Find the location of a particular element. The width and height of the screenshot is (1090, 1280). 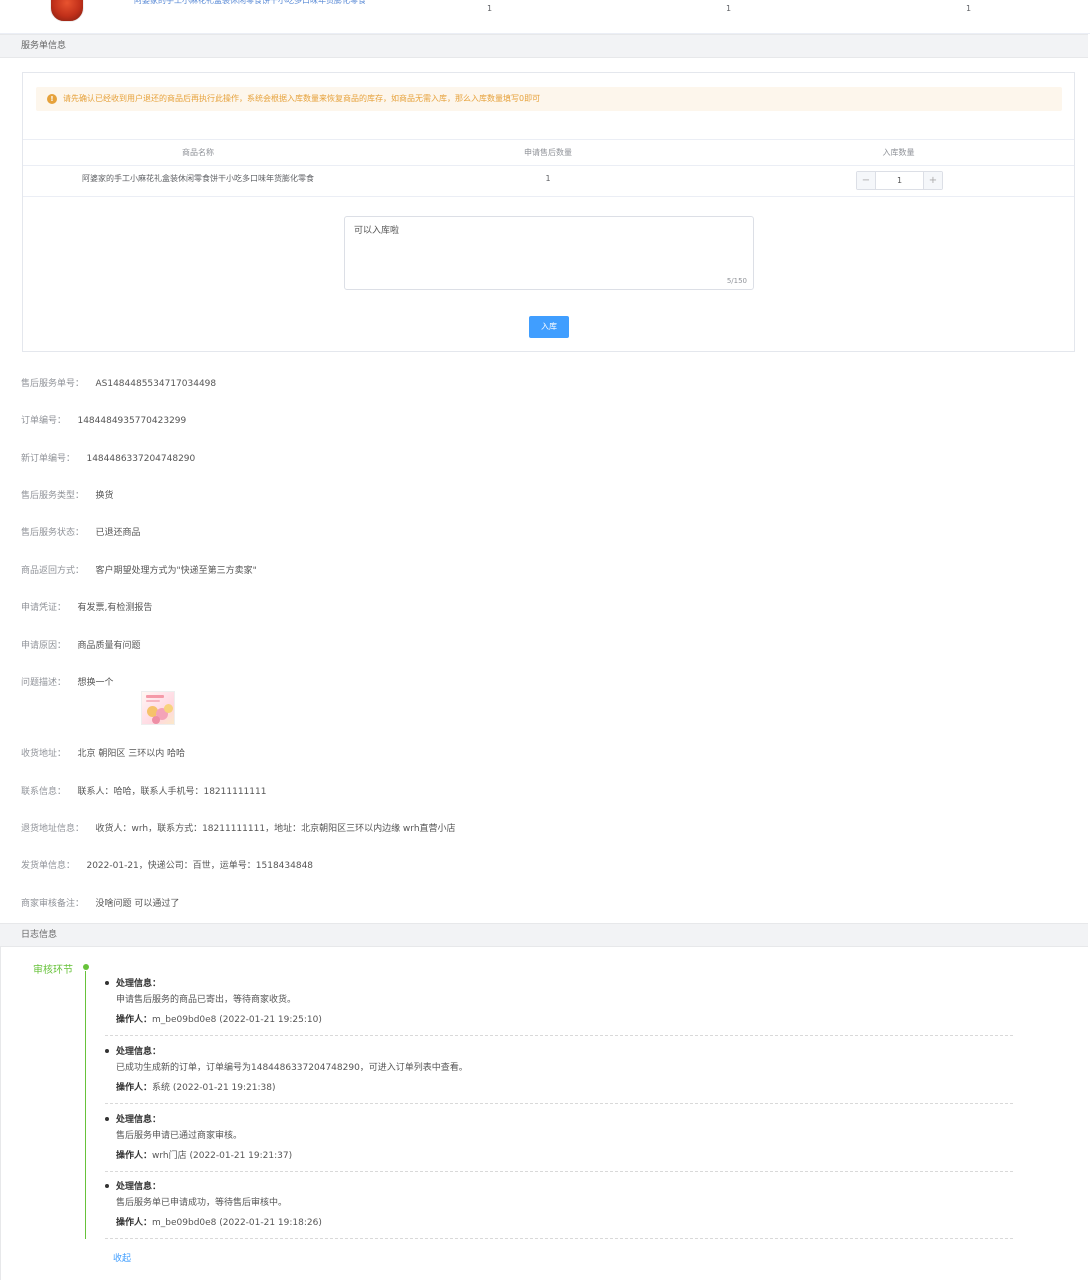

table-row: 阿婆家的手工小麻花礼盒装休闲零食饼干小吃多口味年货膨化零食 1 − 1 + is located at coordinates (548, 181).